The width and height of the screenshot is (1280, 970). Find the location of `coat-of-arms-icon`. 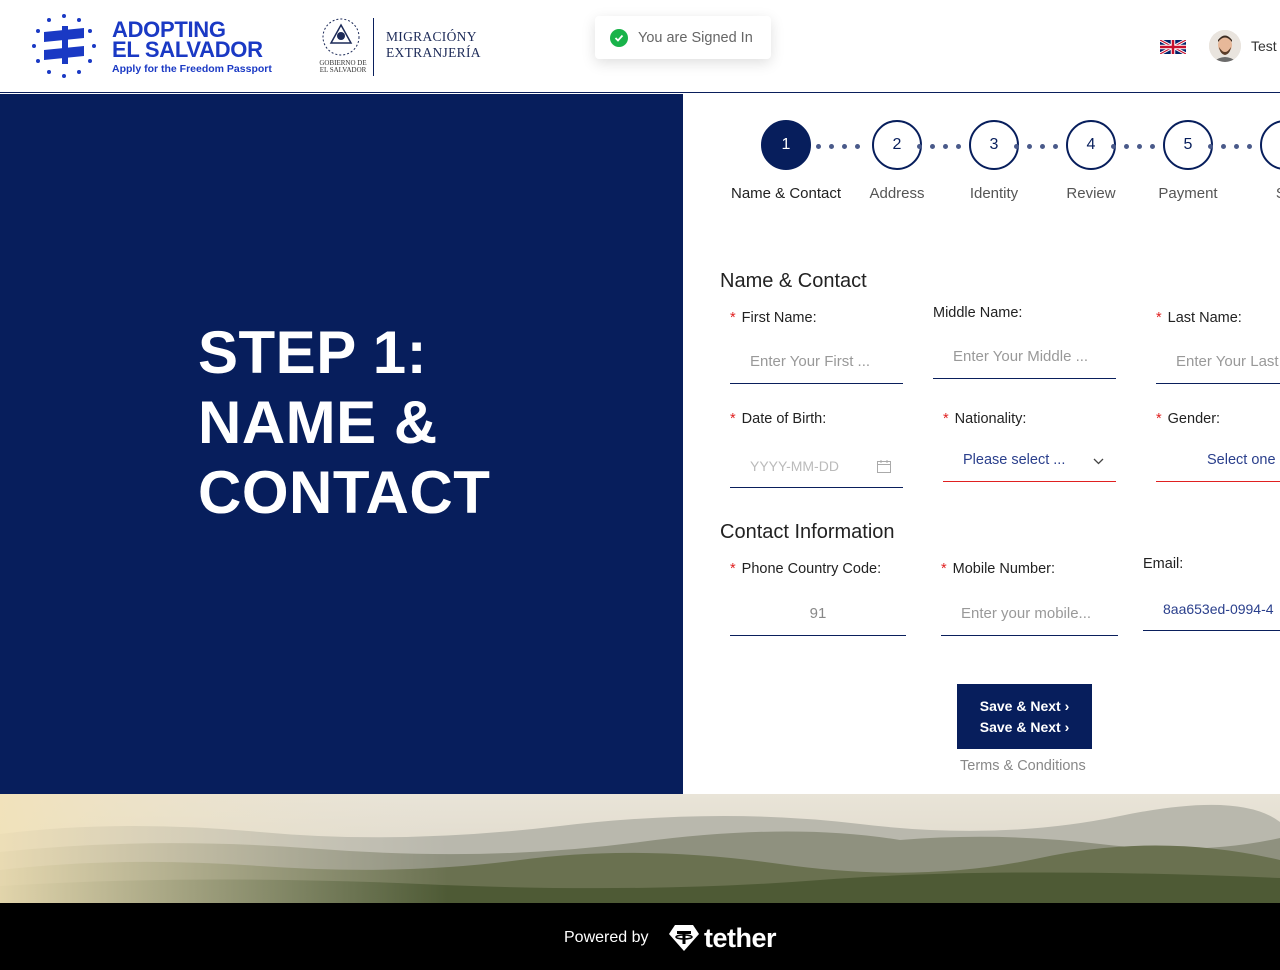

coat-of-arms-icon is located at coordinates (341, 37).